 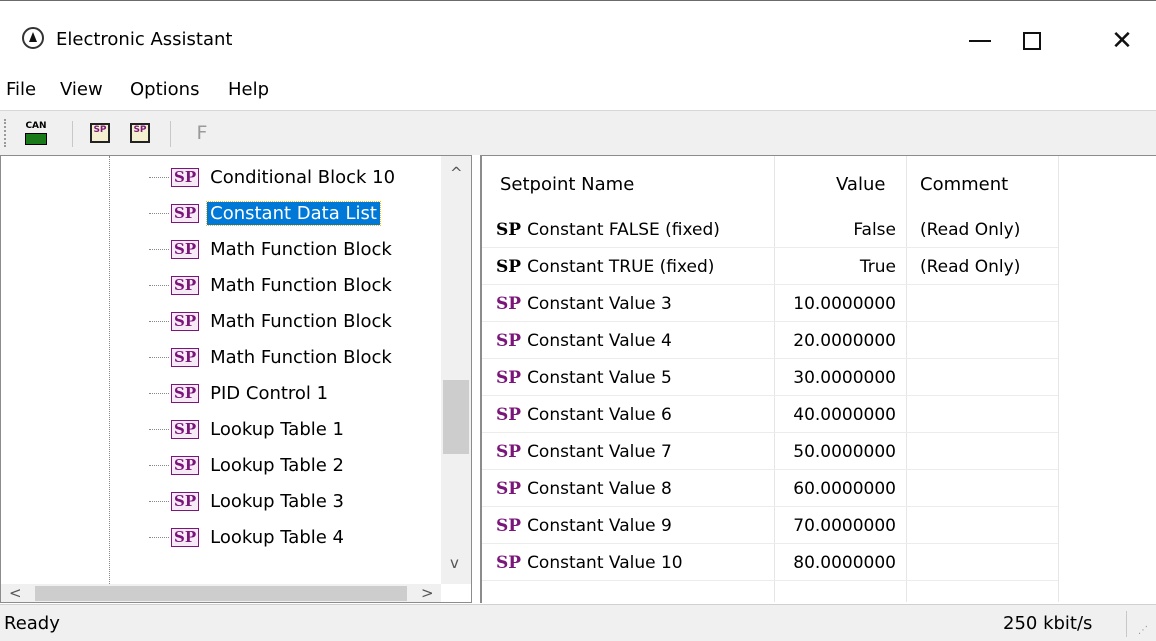 I want to click on table-row: SP Constant Value 3 10.0000000, so click(x=819, y=303).